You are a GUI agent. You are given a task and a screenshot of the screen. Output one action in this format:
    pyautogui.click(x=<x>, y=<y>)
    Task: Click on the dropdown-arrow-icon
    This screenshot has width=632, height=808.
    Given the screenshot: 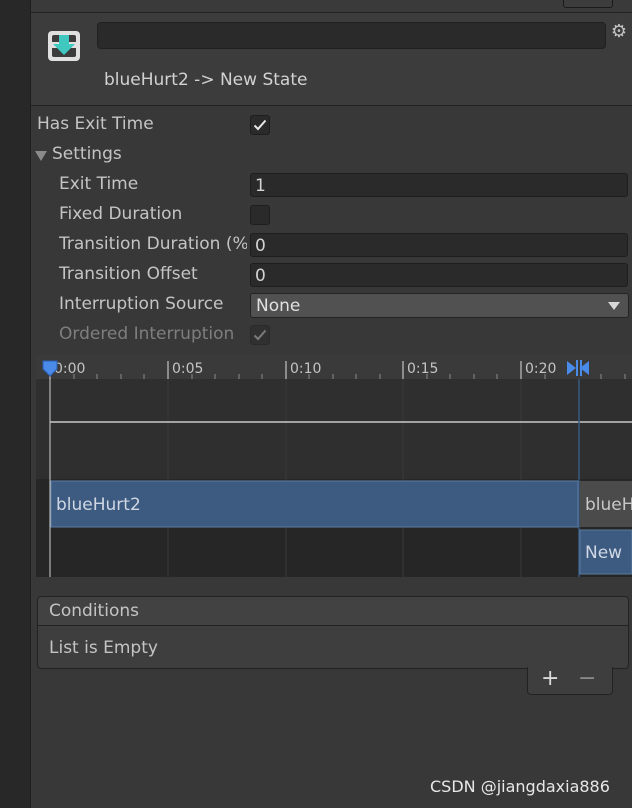 What is the action you would take?
    pyautogui.click(x=614, y=306)
    